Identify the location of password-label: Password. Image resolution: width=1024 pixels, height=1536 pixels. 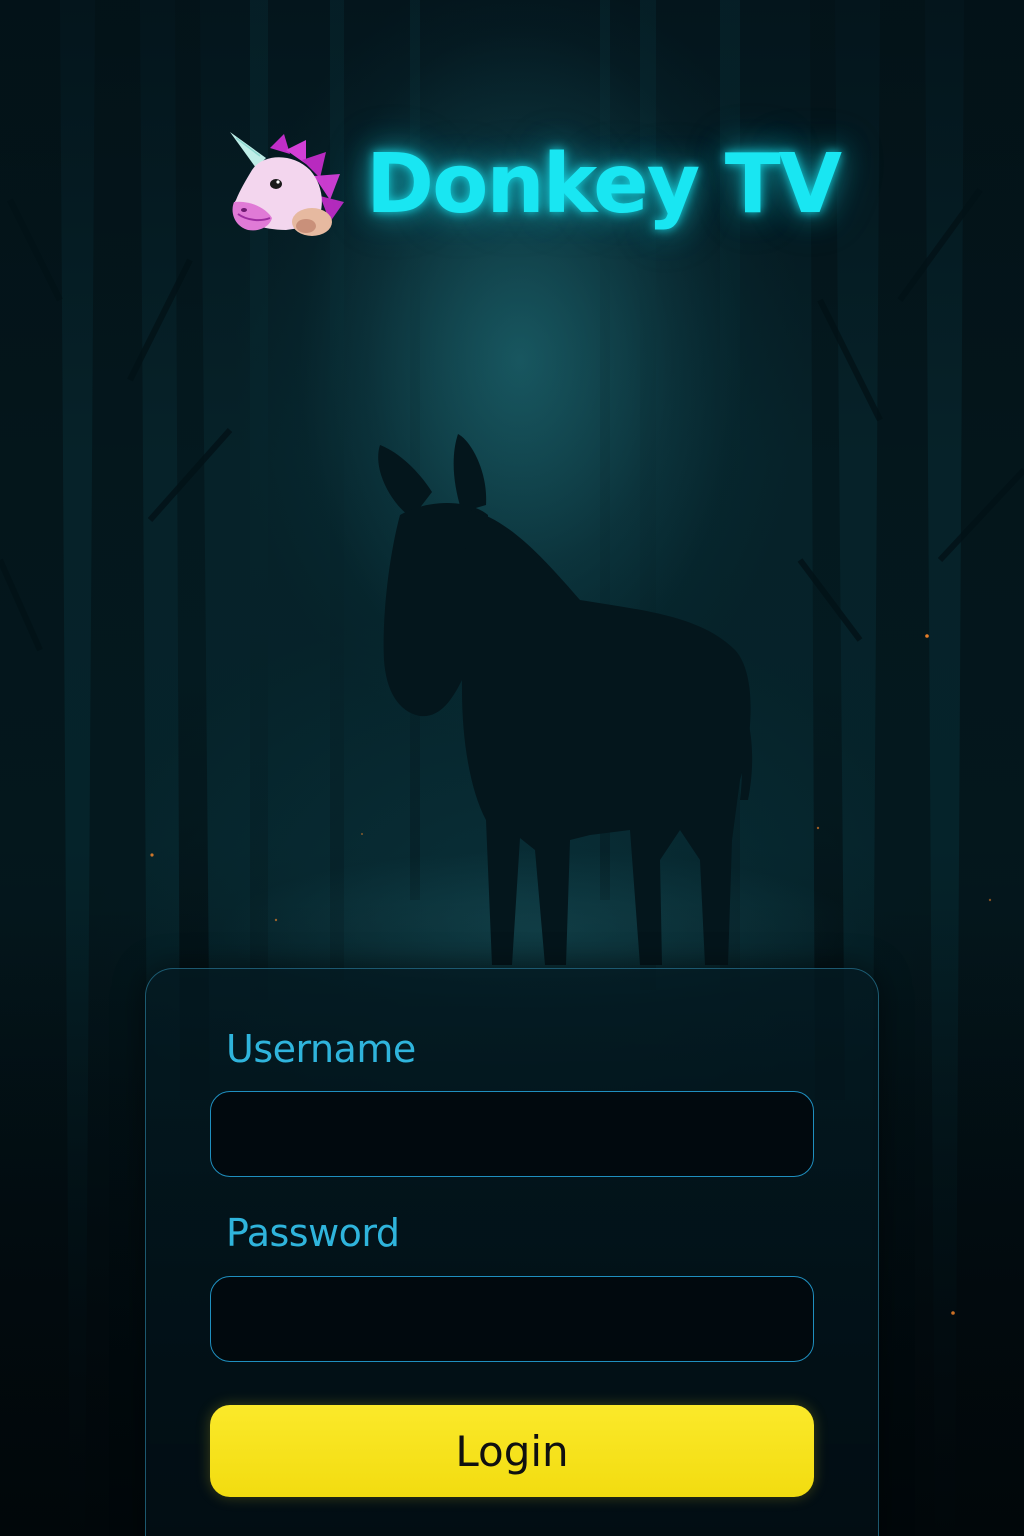
(313, 1233).